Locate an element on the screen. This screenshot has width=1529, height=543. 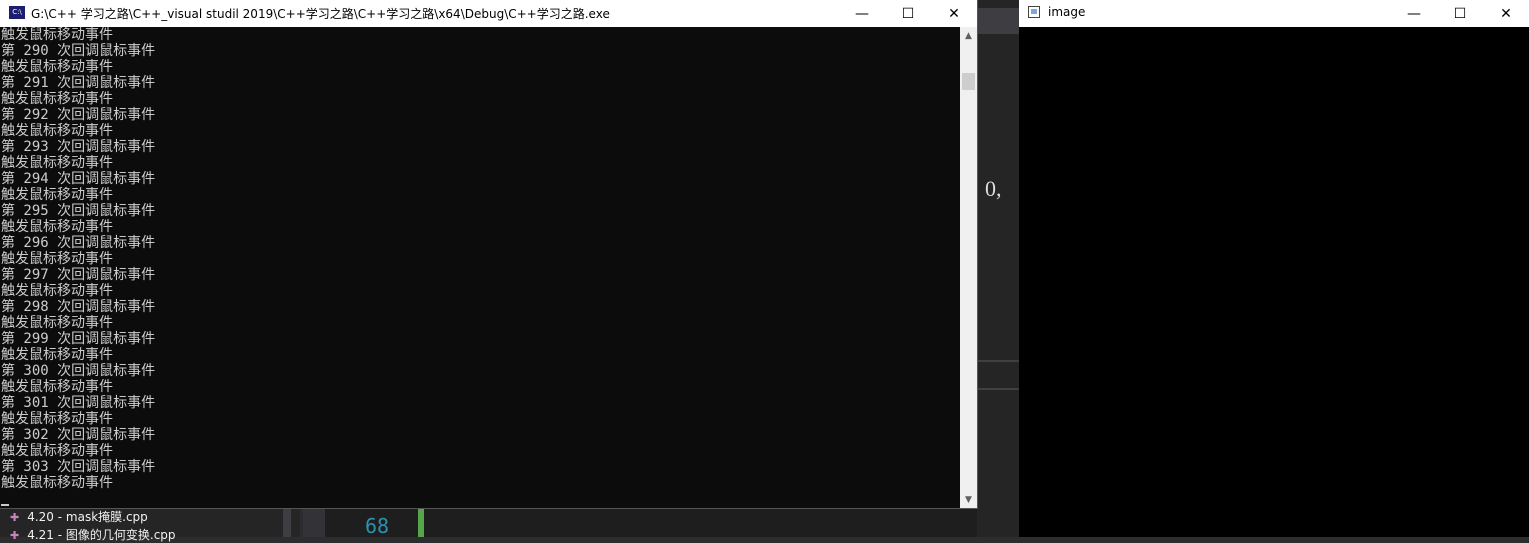
console-app-icon: C:\ is located at coordinates (17, 12).